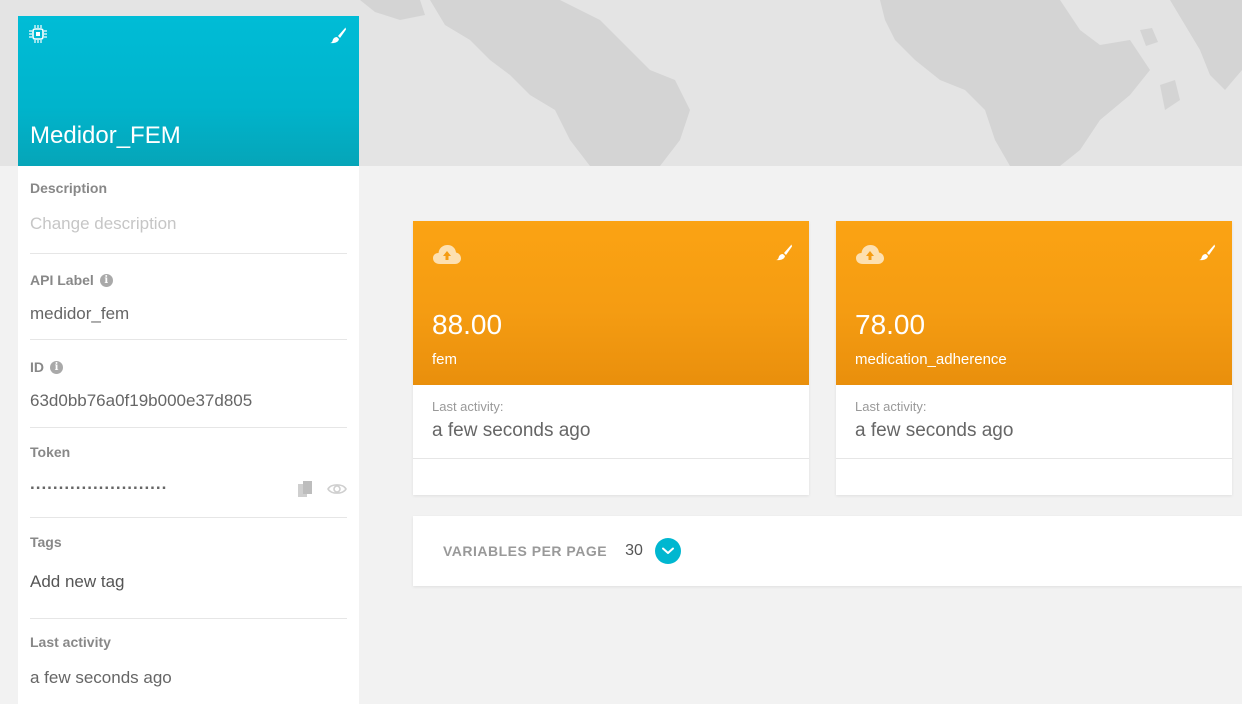 The width and height of the screenshot is (1242, 704). What do you see at coordinates (62, 280) in the screenshot?
I see `api-label-label: API Label` at bounding box center [62, 280].